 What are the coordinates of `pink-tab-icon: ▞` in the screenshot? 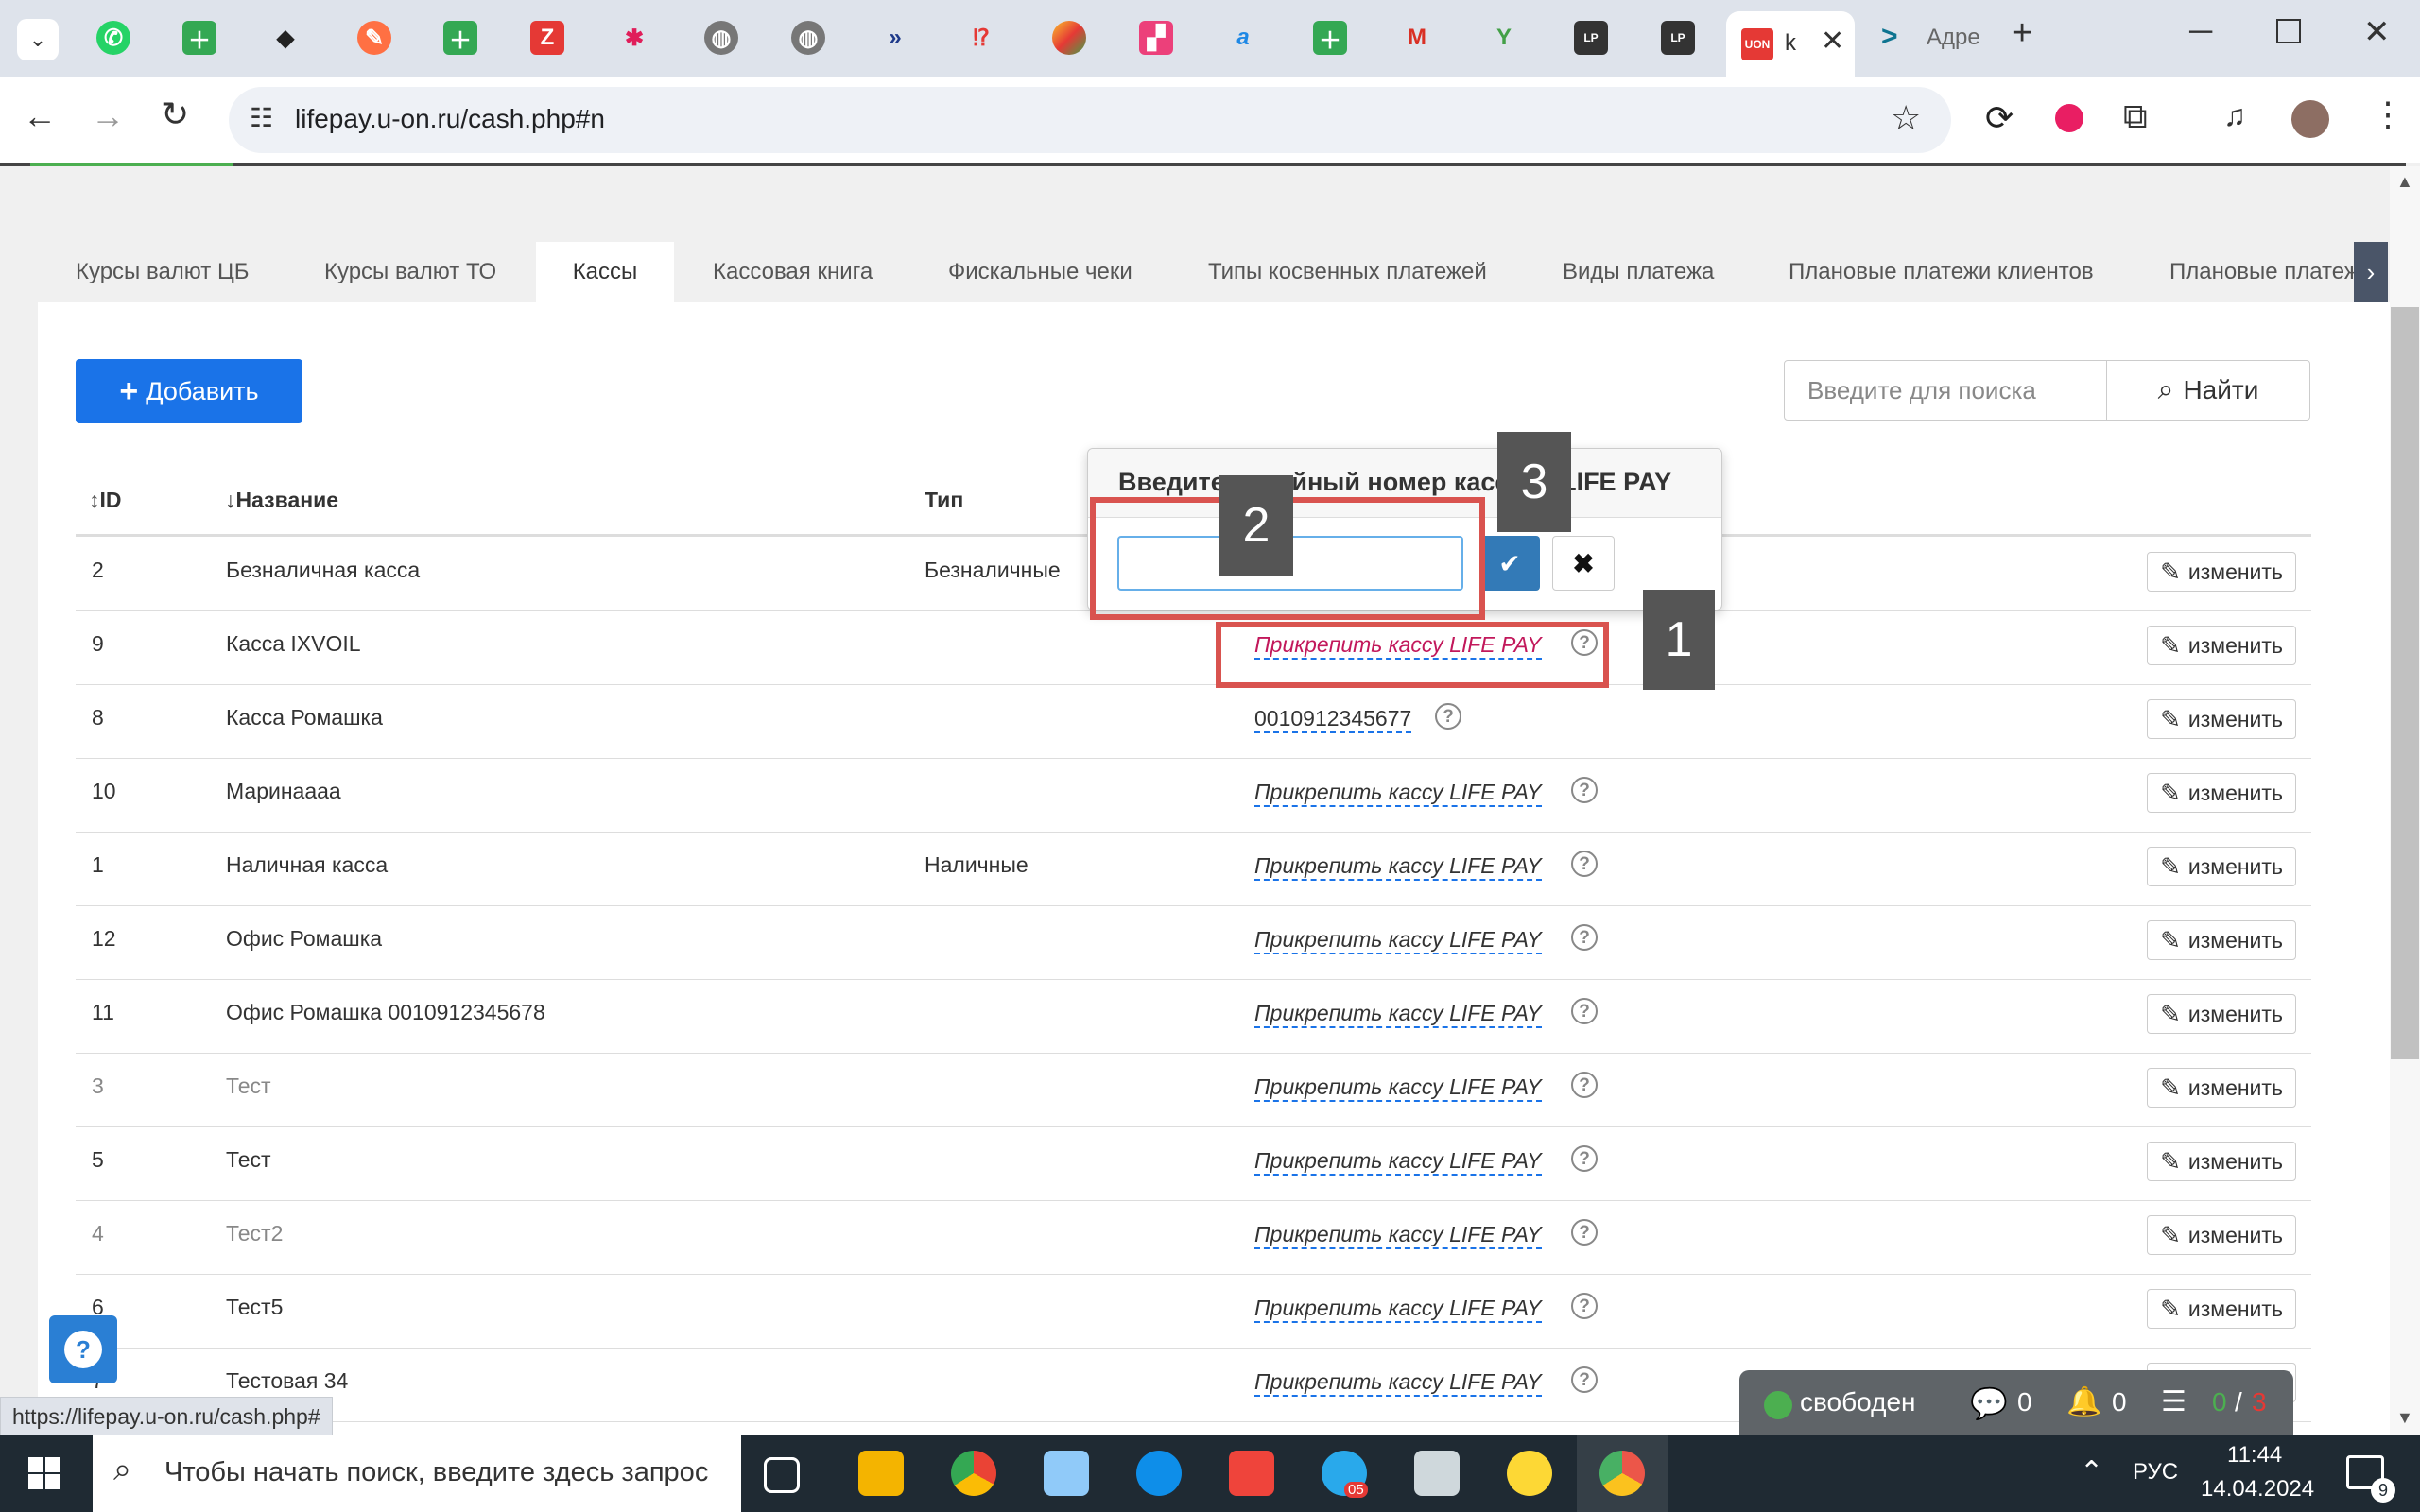 It's located at (1156, 38).